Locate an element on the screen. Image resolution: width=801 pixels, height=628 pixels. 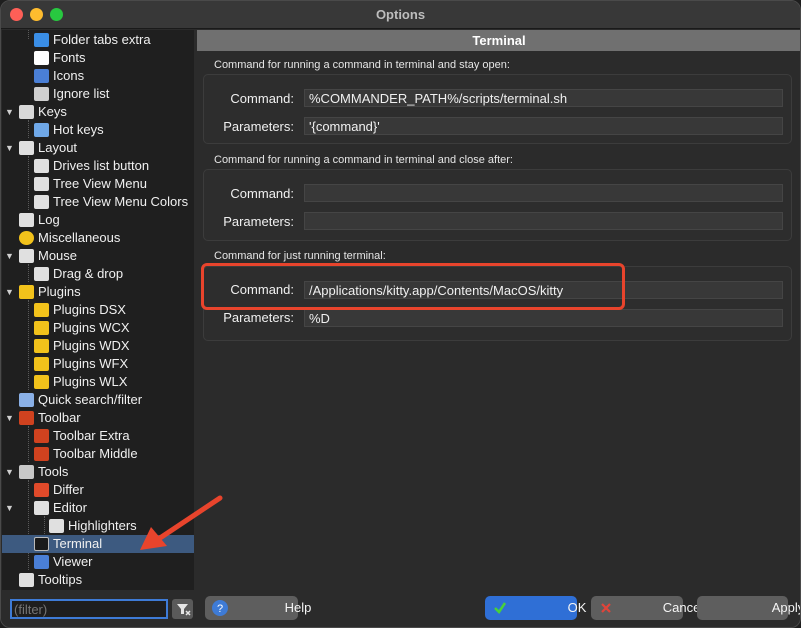
miscellaneous-icon is located at coordinates (26, 238).